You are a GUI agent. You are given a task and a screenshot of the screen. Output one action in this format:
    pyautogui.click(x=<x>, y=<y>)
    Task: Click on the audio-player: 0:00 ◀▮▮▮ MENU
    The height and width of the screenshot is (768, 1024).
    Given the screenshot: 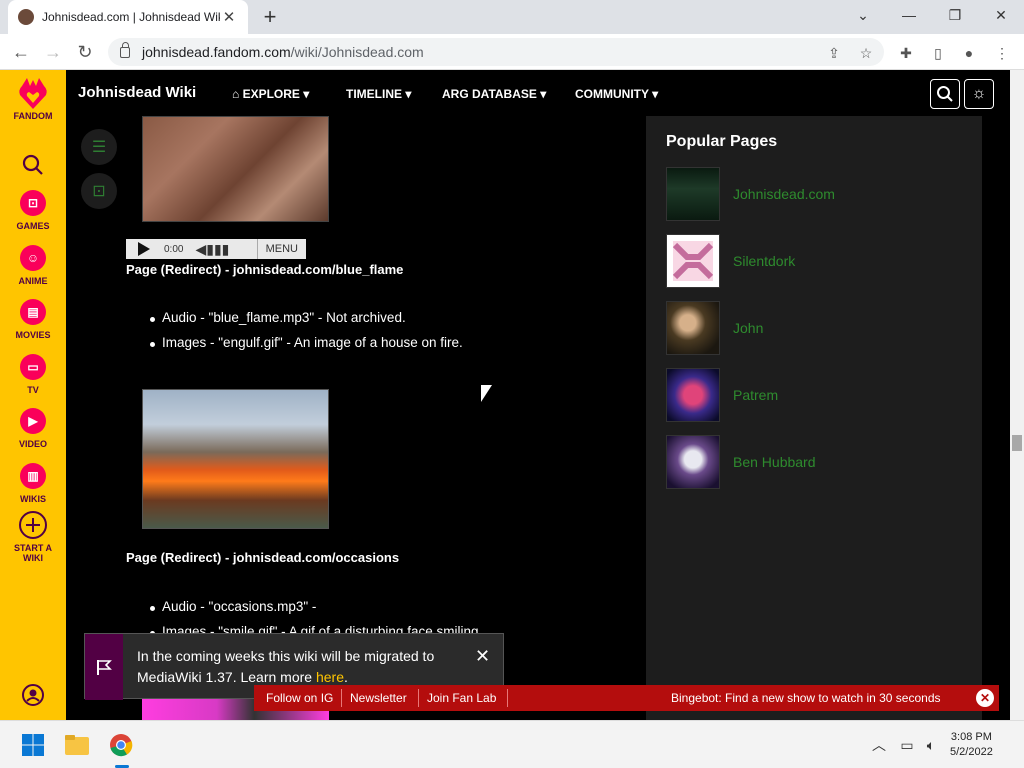 What is the action you would take?
    pyautogui.click(x=216, y=249)
    